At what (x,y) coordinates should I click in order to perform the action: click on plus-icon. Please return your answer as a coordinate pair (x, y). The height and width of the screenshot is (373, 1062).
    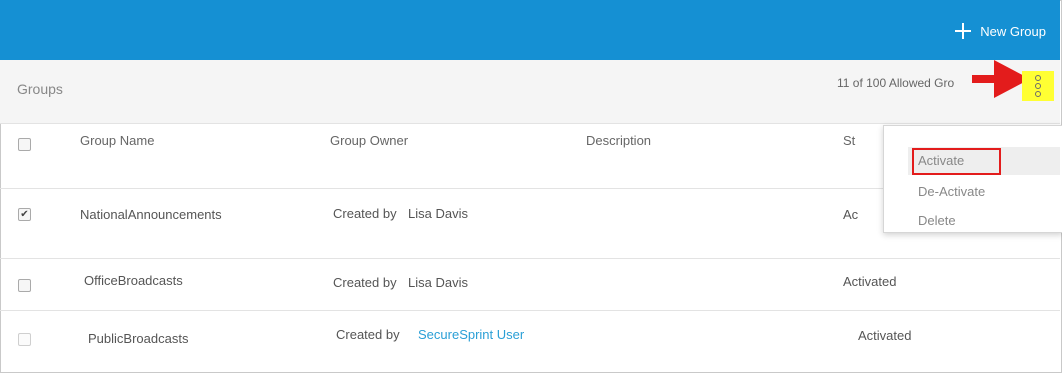
    Looking at the image, I should click on (963, 31).